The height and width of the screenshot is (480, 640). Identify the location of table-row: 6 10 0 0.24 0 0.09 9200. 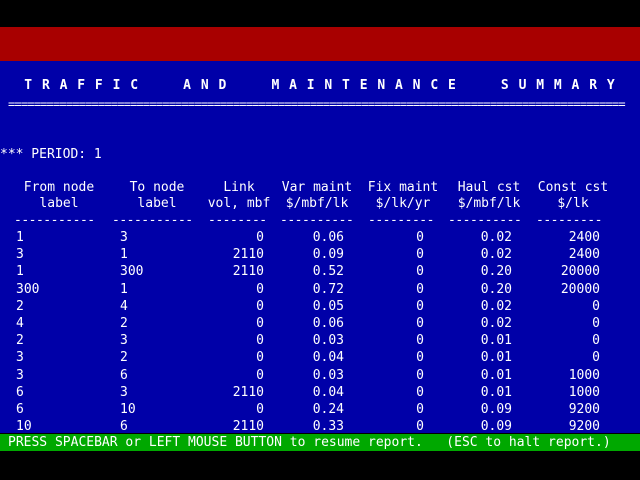
(320, 409).